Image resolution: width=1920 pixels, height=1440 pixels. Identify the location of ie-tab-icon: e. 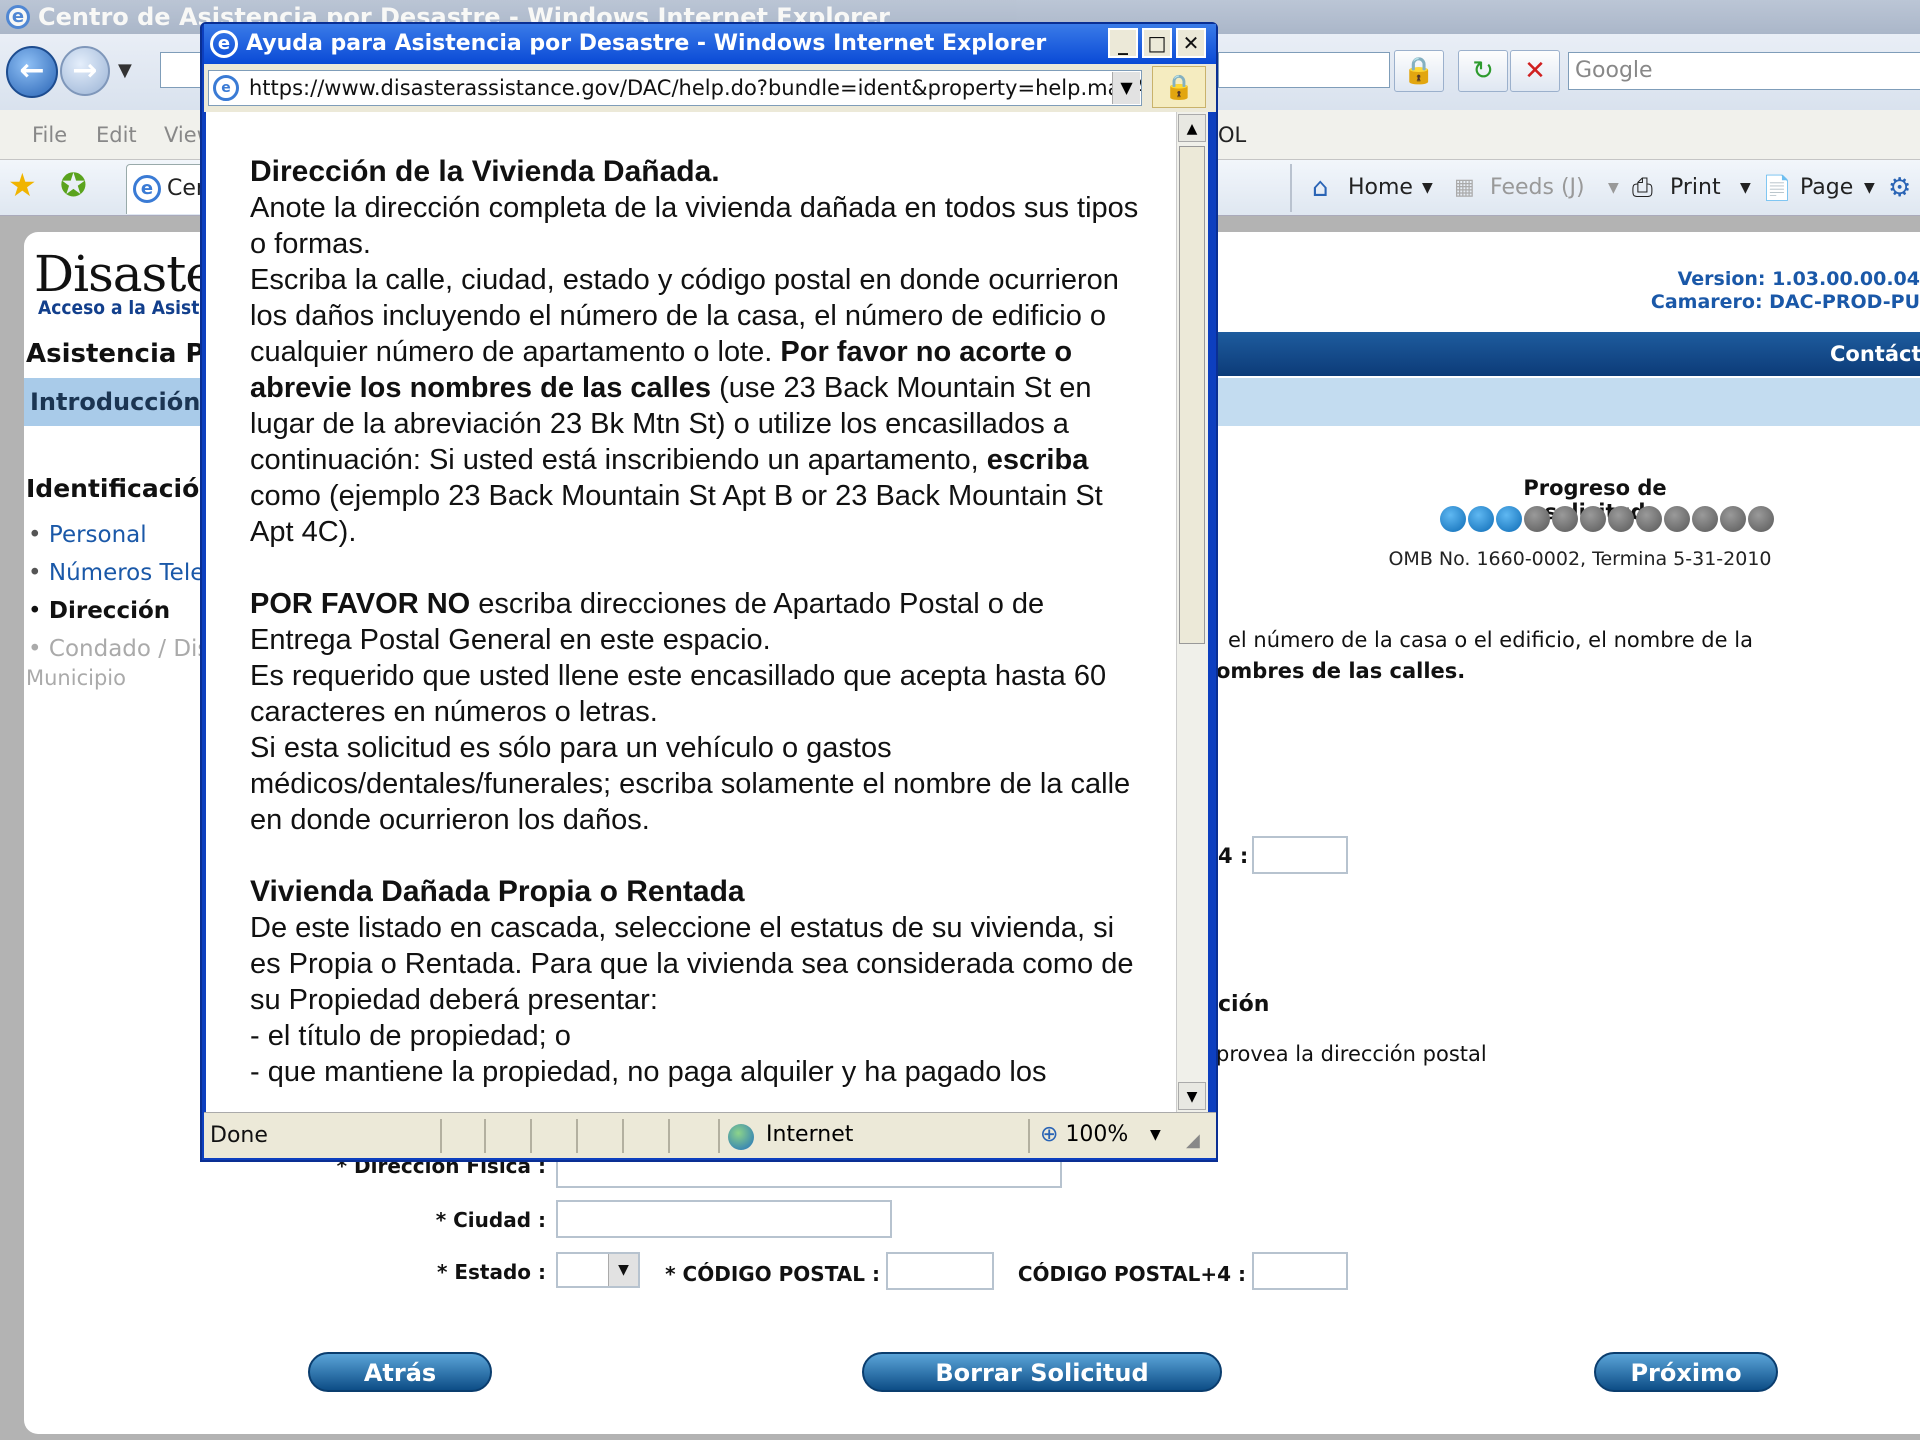
(147, 189).